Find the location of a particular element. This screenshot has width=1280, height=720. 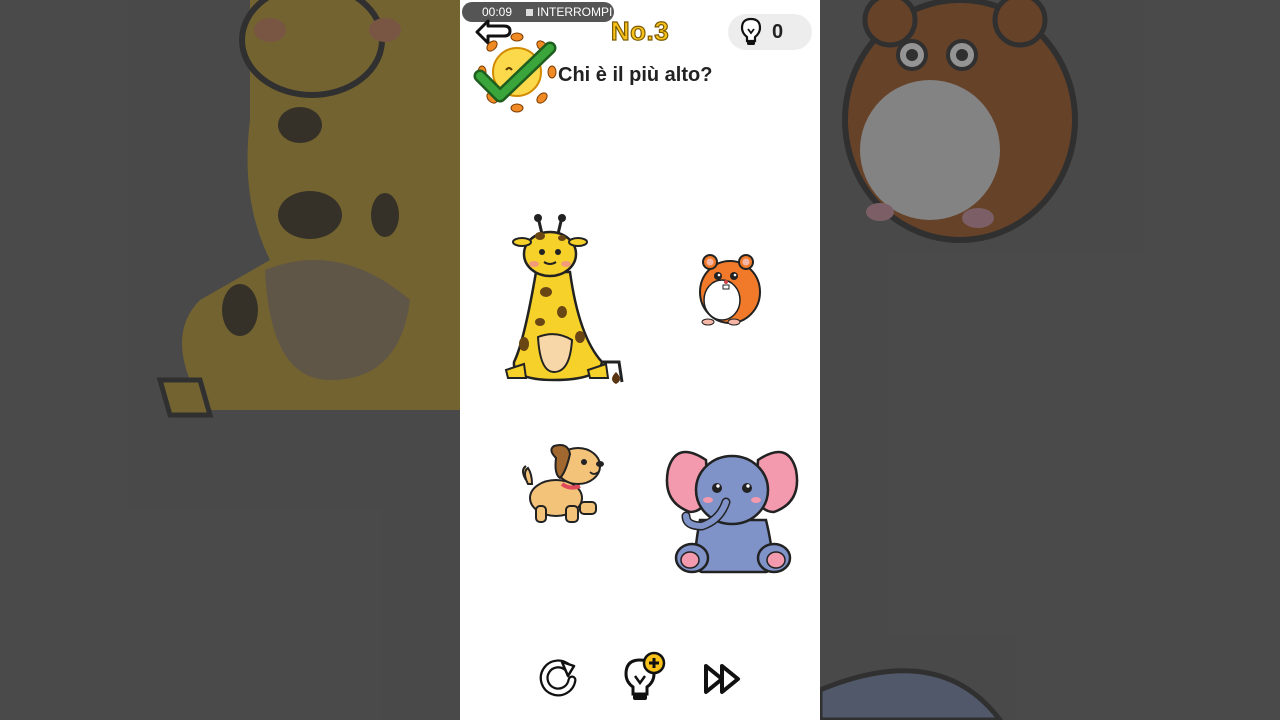

hint-plus-icon is located at coordinates (645, 675).